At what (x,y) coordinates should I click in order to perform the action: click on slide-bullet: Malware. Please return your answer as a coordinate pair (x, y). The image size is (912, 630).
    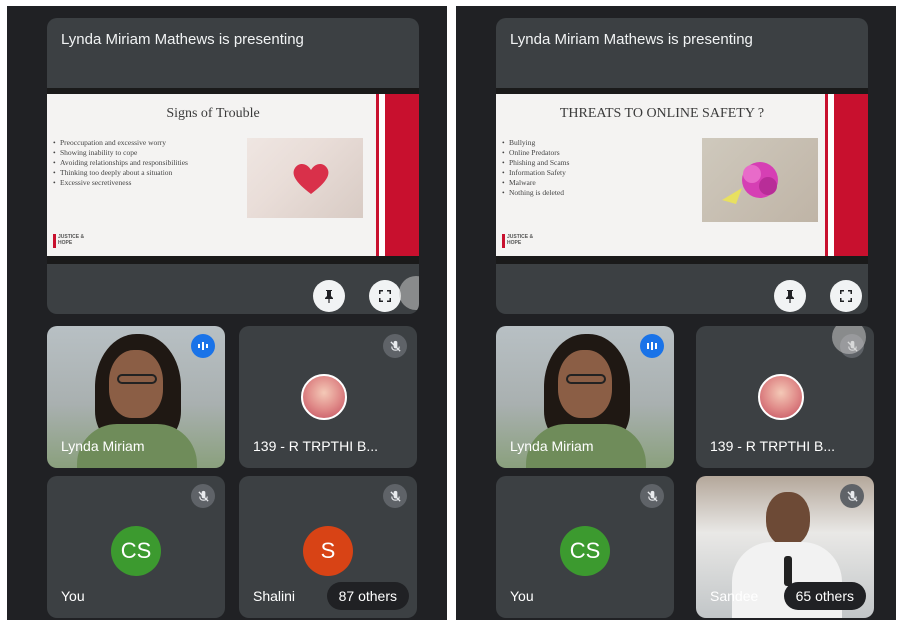
    Looking at the image, I should click on (595, 183).